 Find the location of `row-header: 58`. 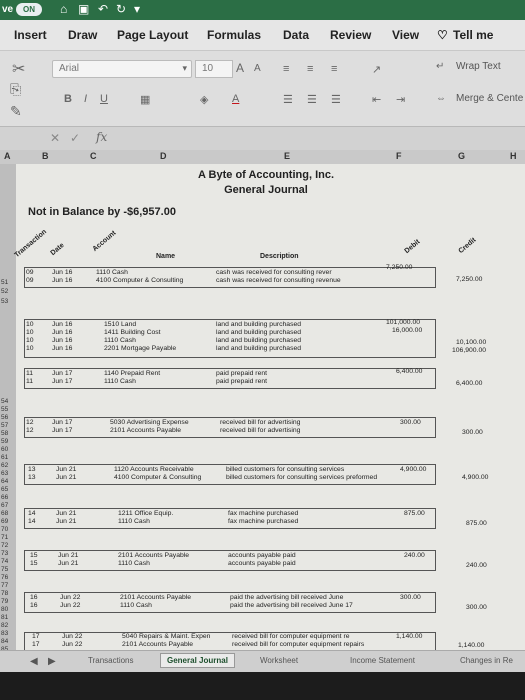

row-header: 58 is located at coordinates (4, 433).